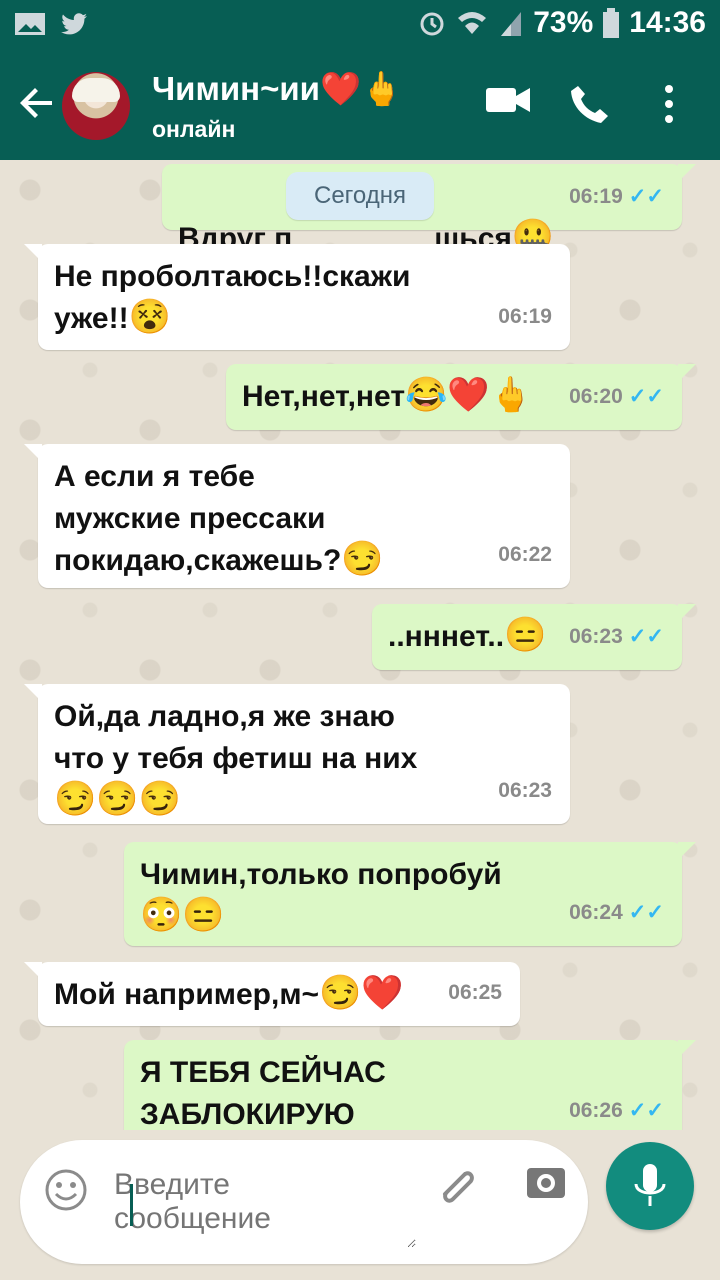  What do you see at coordinates (616, 636) in the screenshot?
I see `message-time: 06:23 ✓✓` at bounding box center [616, 636].